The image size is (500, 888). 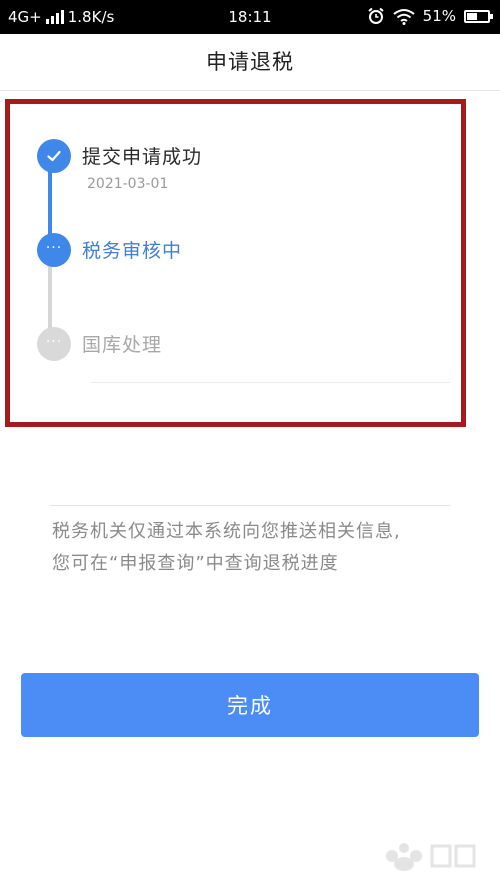 What do you see at coordinates (195, 563) in the screenshot?
I see `info-line-2: 您可在“申报查询”中查询退税进度` at bounding box center [195, 563].